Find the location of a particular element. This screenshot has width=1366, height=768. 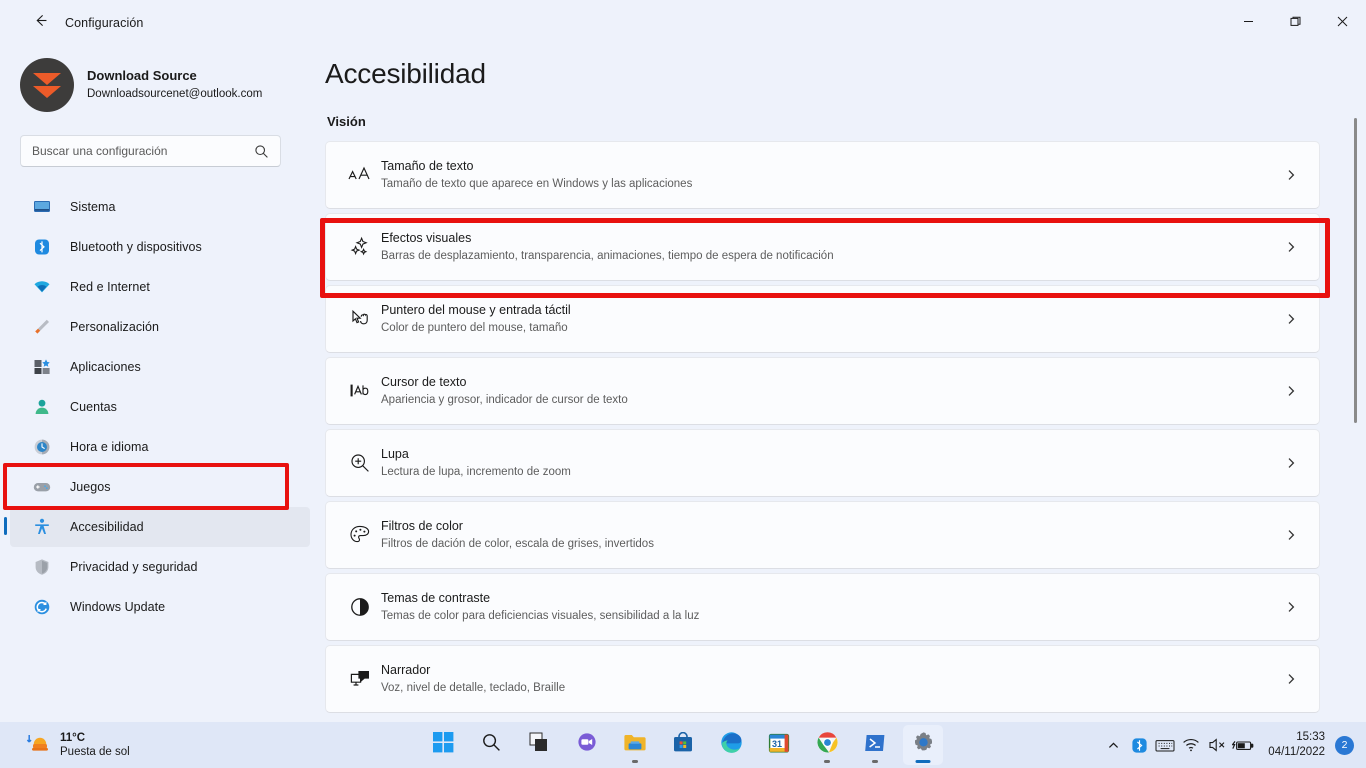

calendar-app: 31 is located at coordinates (779, 745).